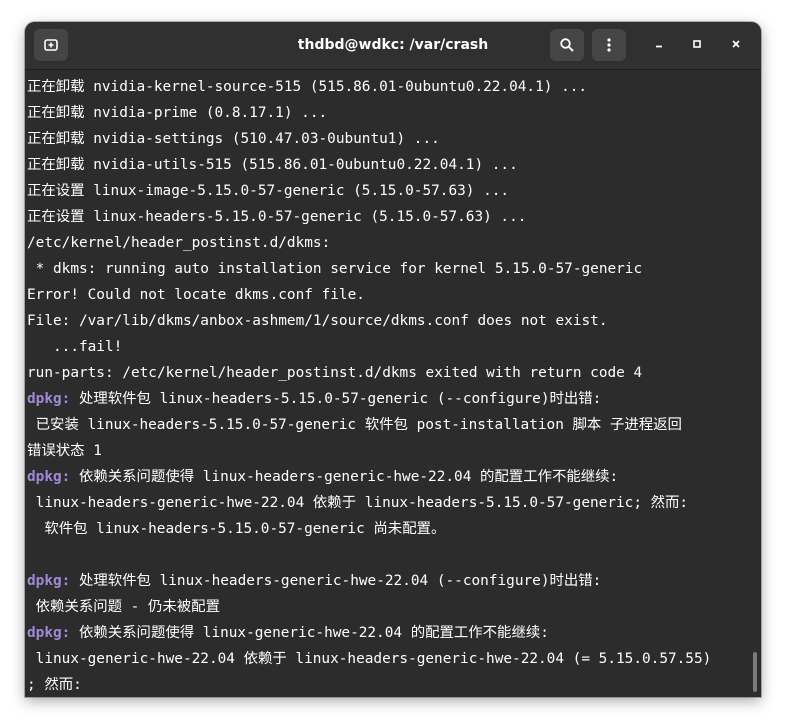  Describe the element at coordinates (196, 295) in the screenshot. I see `terminal-line-text: Error! Could not locate dkms.conf file.` at that location.